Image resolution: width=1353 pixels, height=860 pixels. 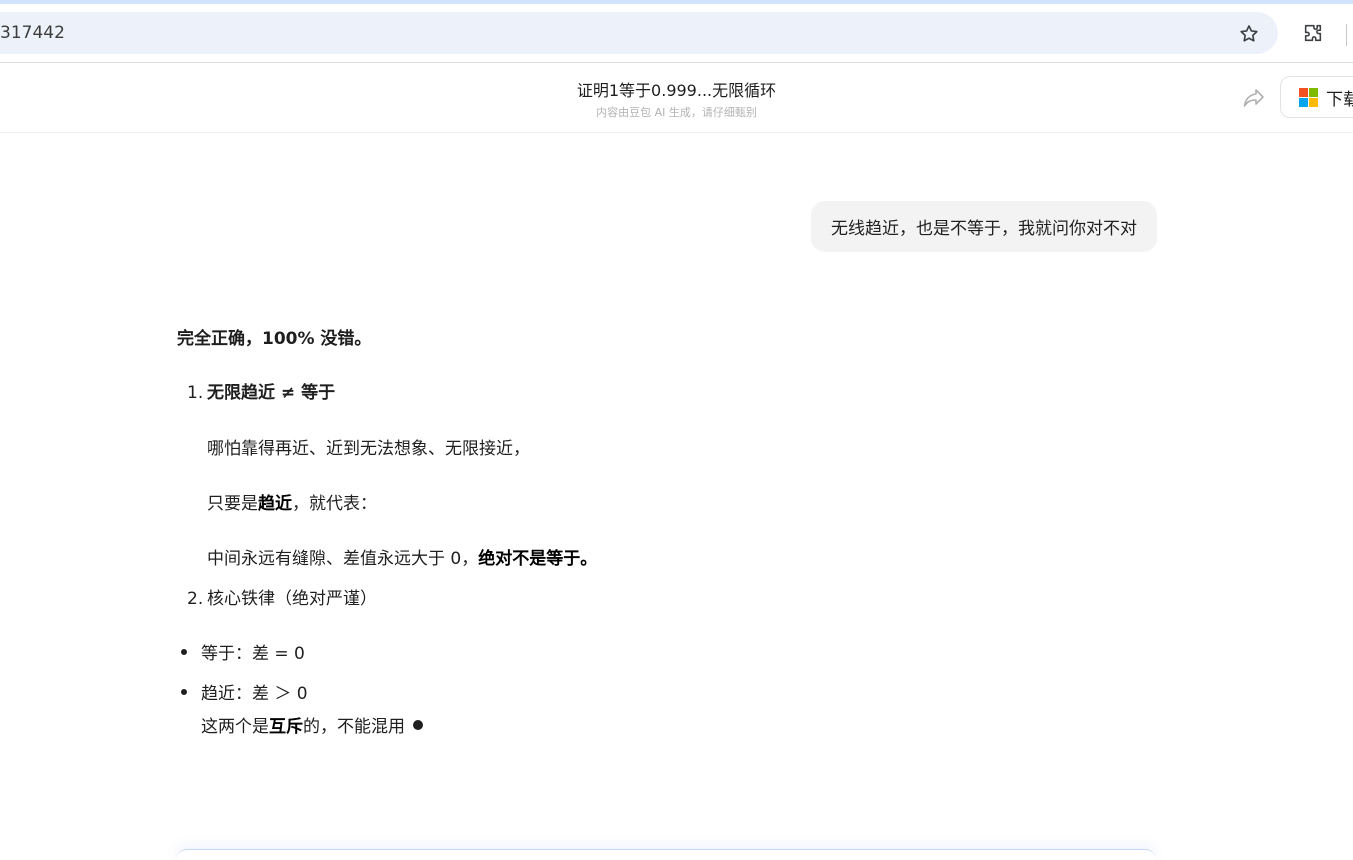 What do you see at coordinates (1339, 99) in the screenshot?
I see `download-label: 下载` at bounding box center [1339, 99].